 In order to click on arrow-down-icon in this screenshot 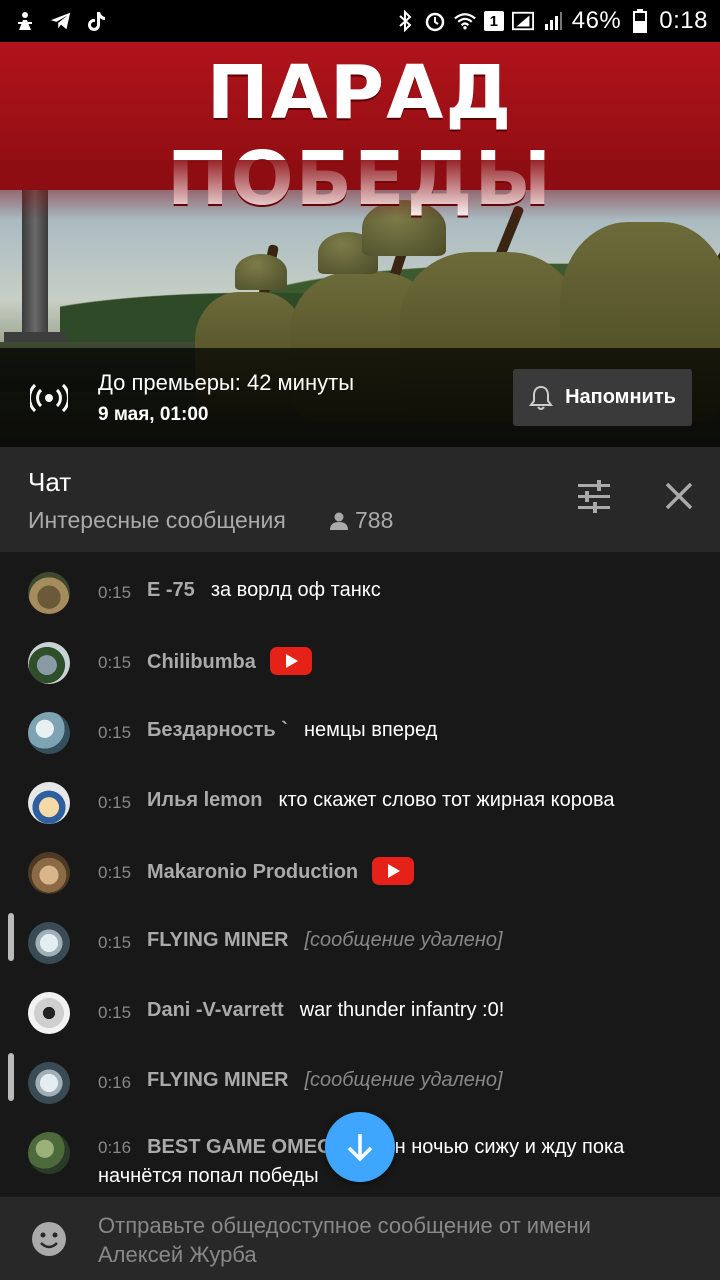, I will do `click(360, 1148)`.